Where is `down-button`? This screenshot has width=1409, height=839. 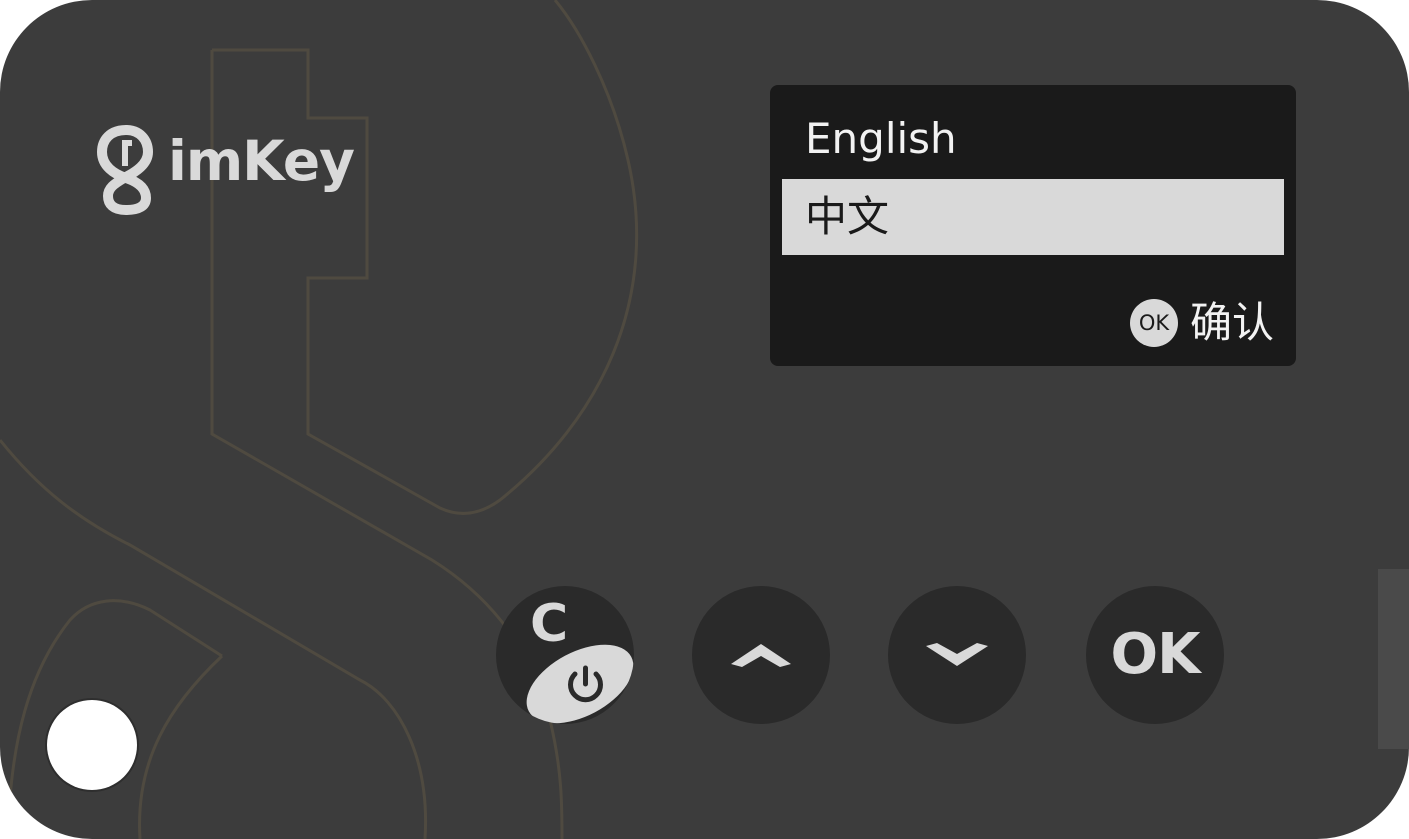
down-button is located at coordinates (957, 655).